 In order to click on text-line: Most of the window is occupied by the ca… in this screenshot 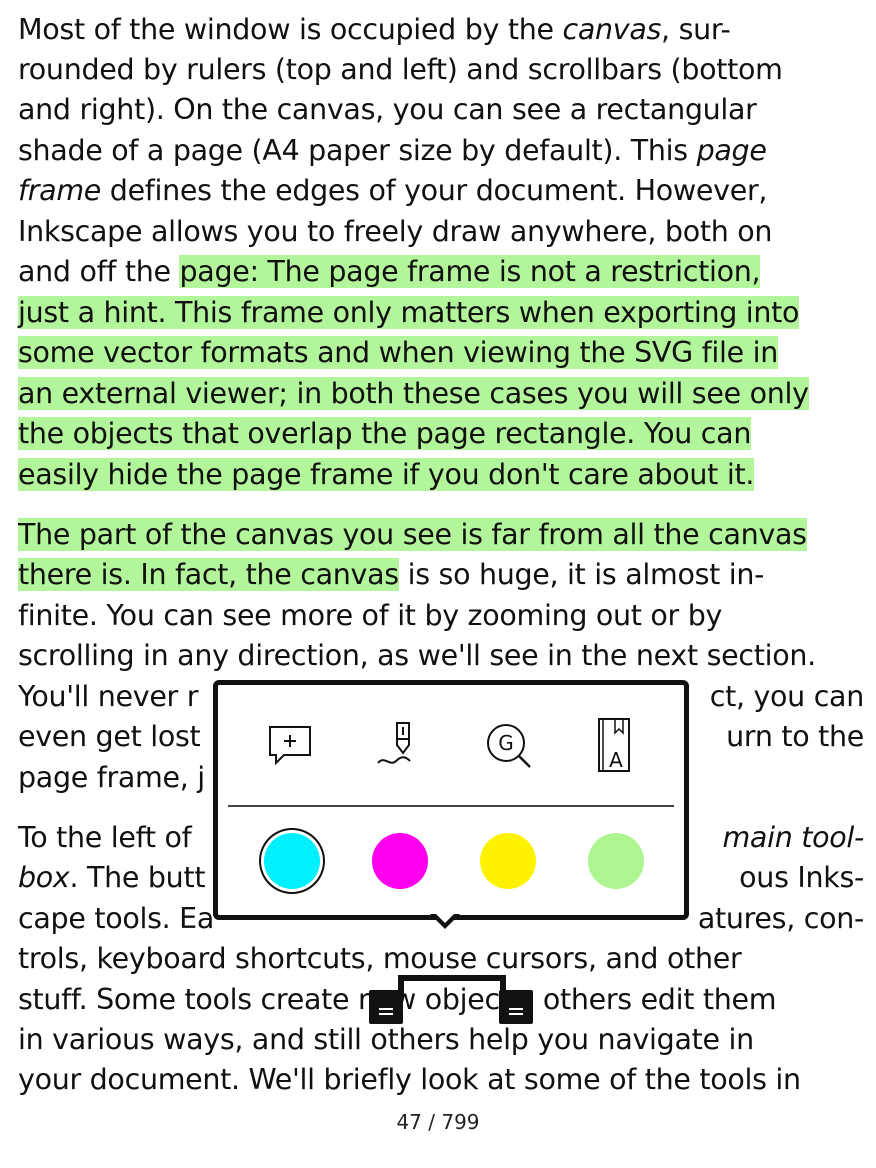, I will do `click(374, 30)`.